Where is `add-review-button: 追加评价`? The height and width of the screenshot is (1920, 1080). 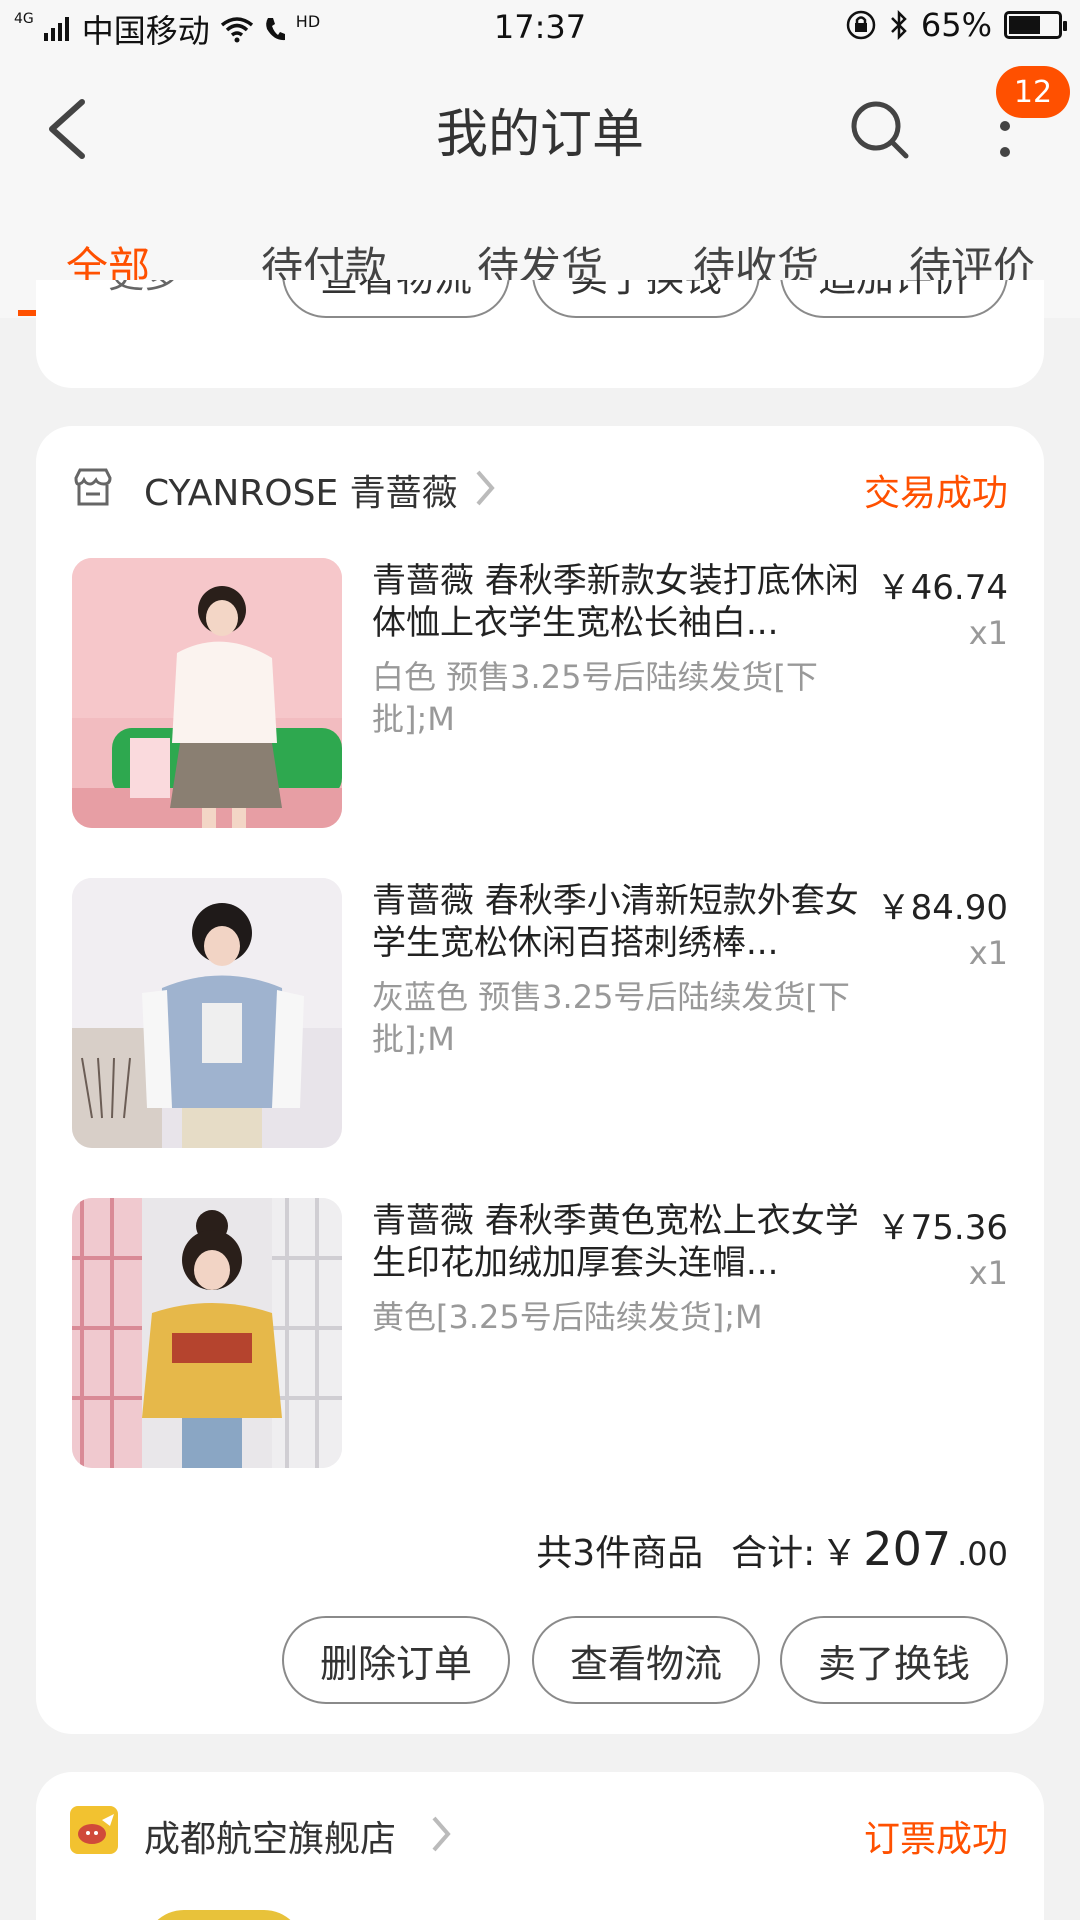 add-review-button: 追加评价 is located at coordinates (894, 299).